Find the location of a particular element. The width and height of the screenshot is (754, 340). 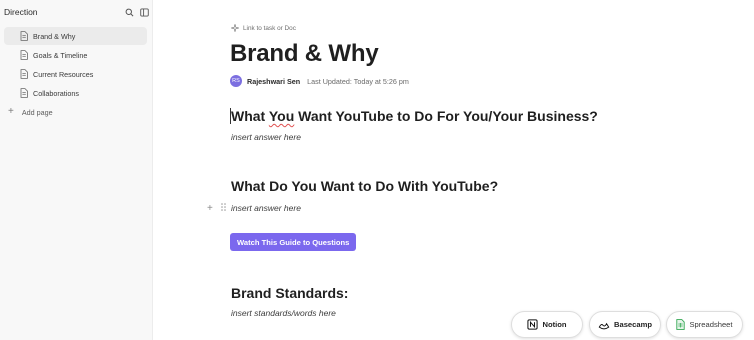

sidebar-header: Direction is located at coordinates (76, 12).